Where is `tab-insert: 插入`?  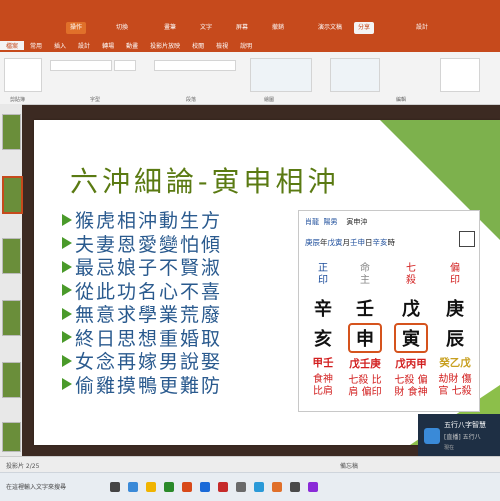 tab-insert: 插入 is located at coordinates (60, 45).